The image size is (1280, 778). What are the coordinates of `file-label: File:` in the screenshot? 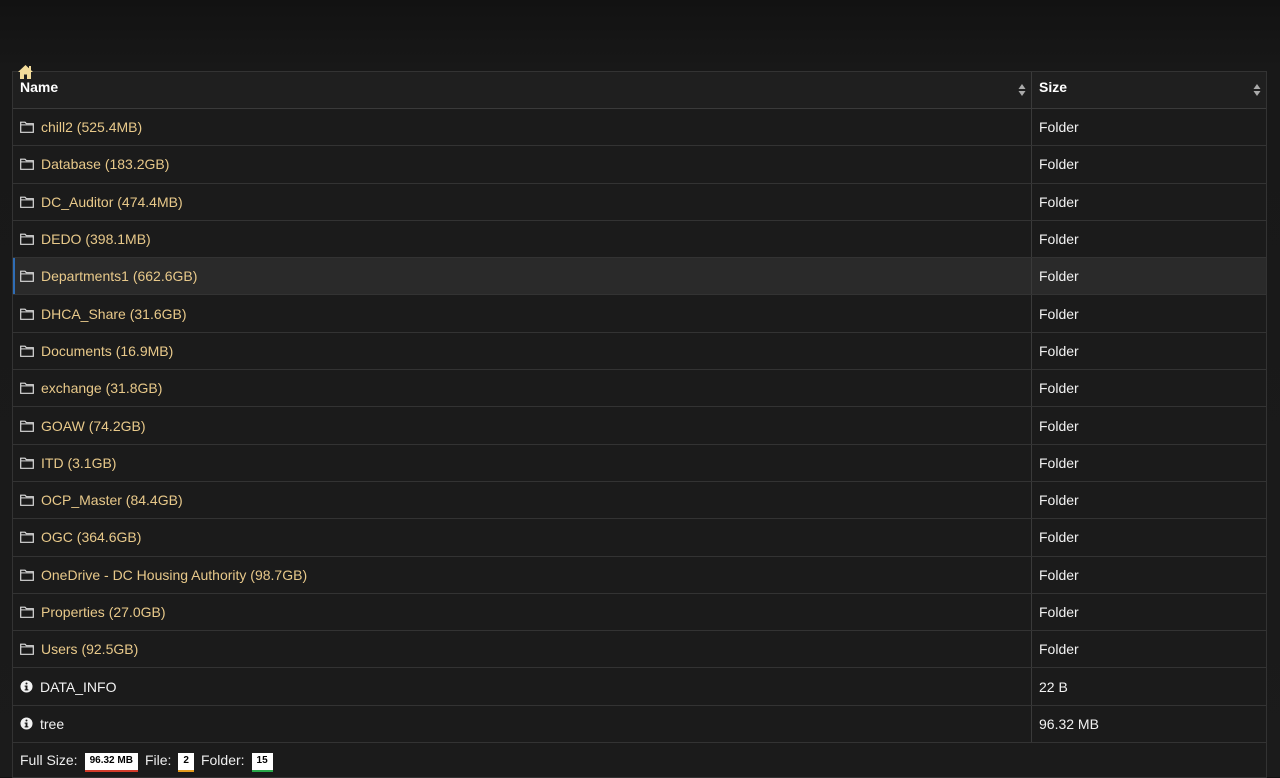 It's located at (158, 760).